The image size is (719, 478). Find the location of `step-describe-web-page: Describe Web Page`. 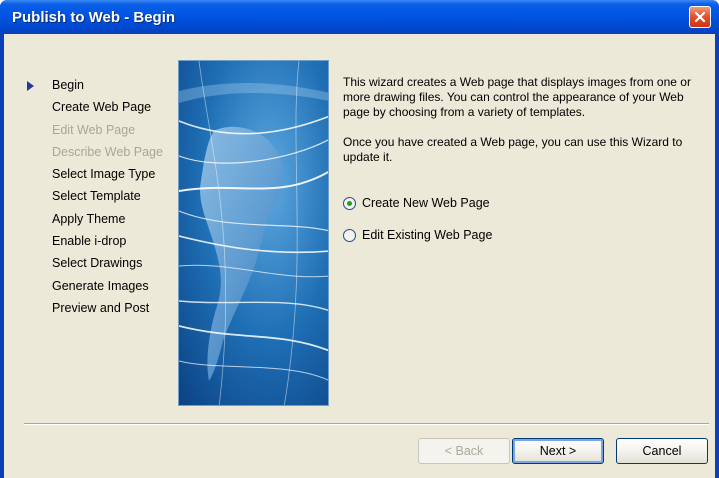

step-describe-web-page: Describe Web Page is located at coordinates (104, 152).